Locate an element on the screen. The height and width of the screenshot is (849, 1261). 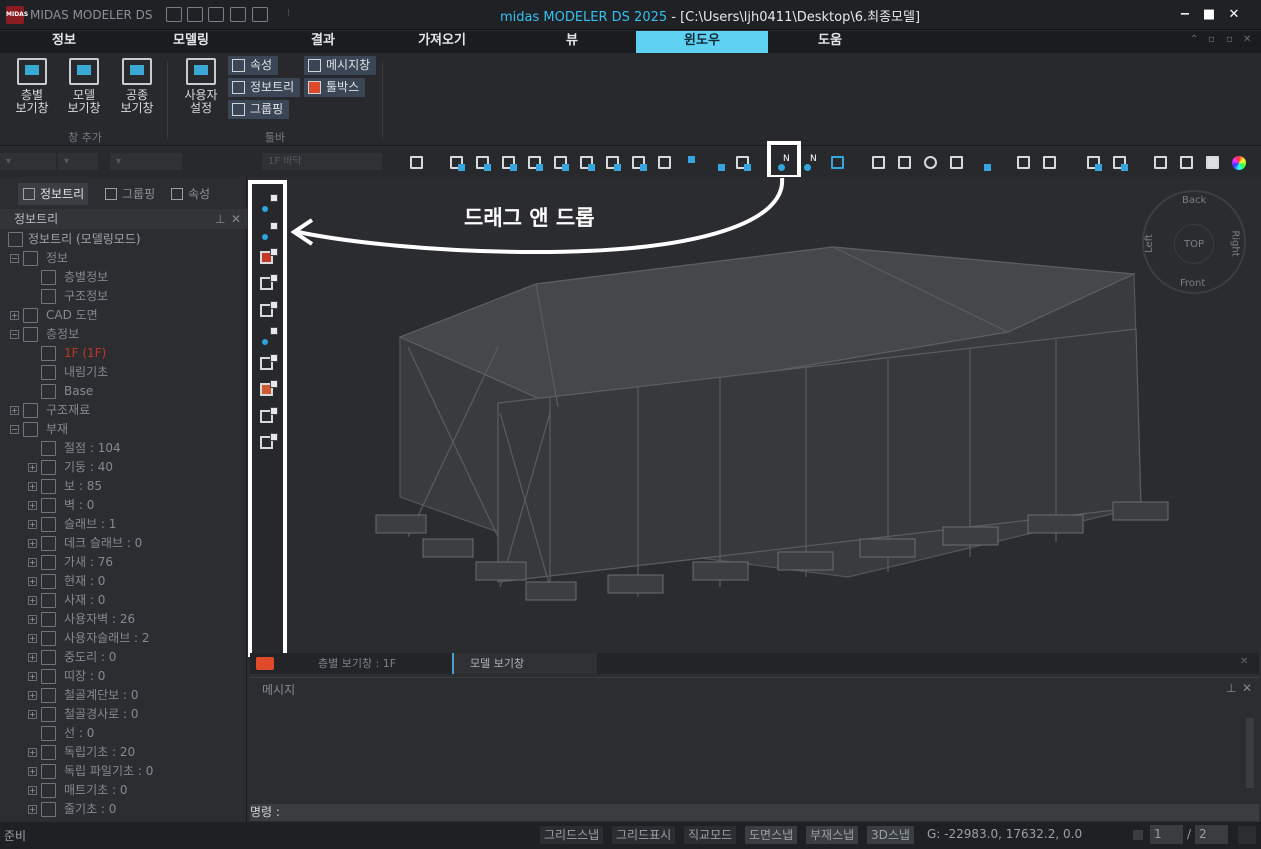
minimize-button: − is located at coordinates (1185, 15).